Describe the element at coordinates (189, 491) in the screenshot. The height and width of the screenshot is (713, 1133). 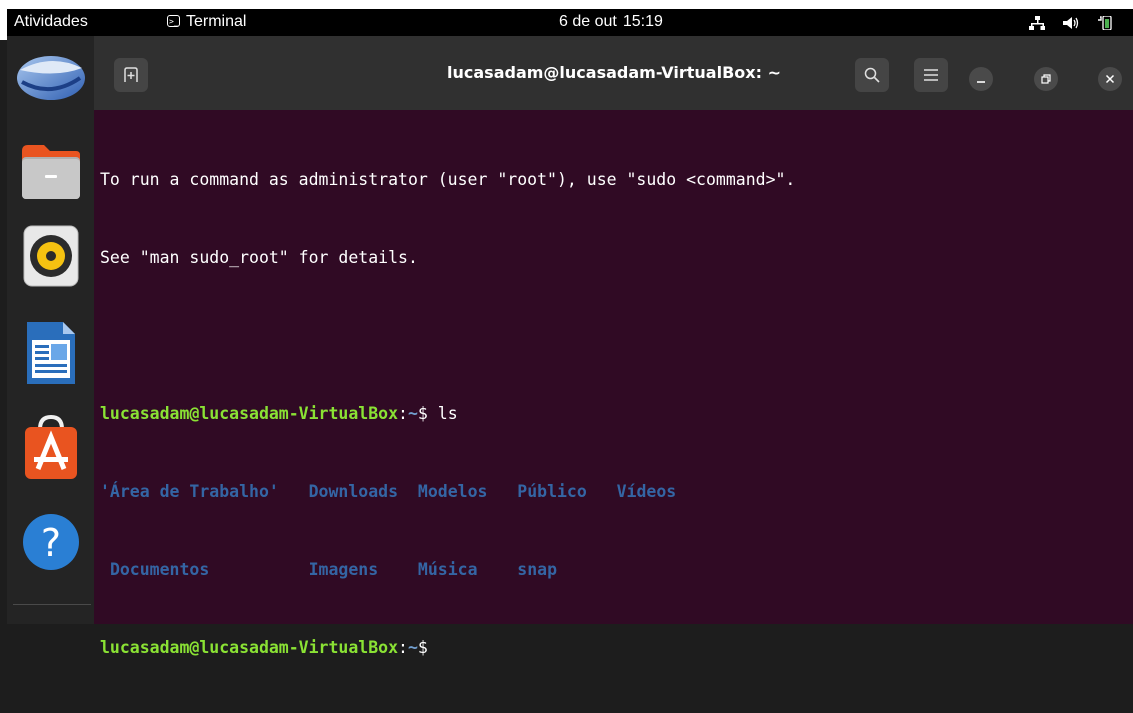
I see `dir-entry: 'Área de Trabalho'` at that location.